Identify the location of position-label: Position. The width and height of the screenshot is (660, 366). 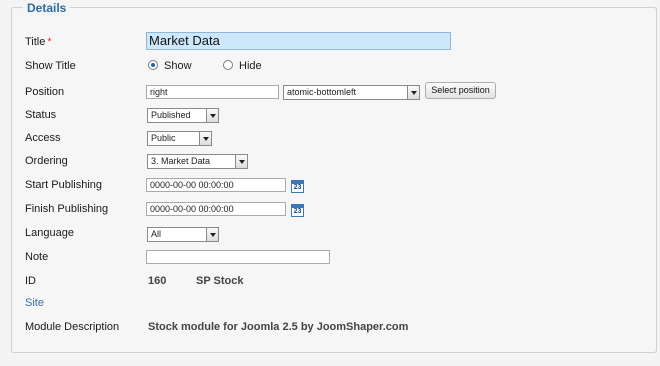
(45, 92).